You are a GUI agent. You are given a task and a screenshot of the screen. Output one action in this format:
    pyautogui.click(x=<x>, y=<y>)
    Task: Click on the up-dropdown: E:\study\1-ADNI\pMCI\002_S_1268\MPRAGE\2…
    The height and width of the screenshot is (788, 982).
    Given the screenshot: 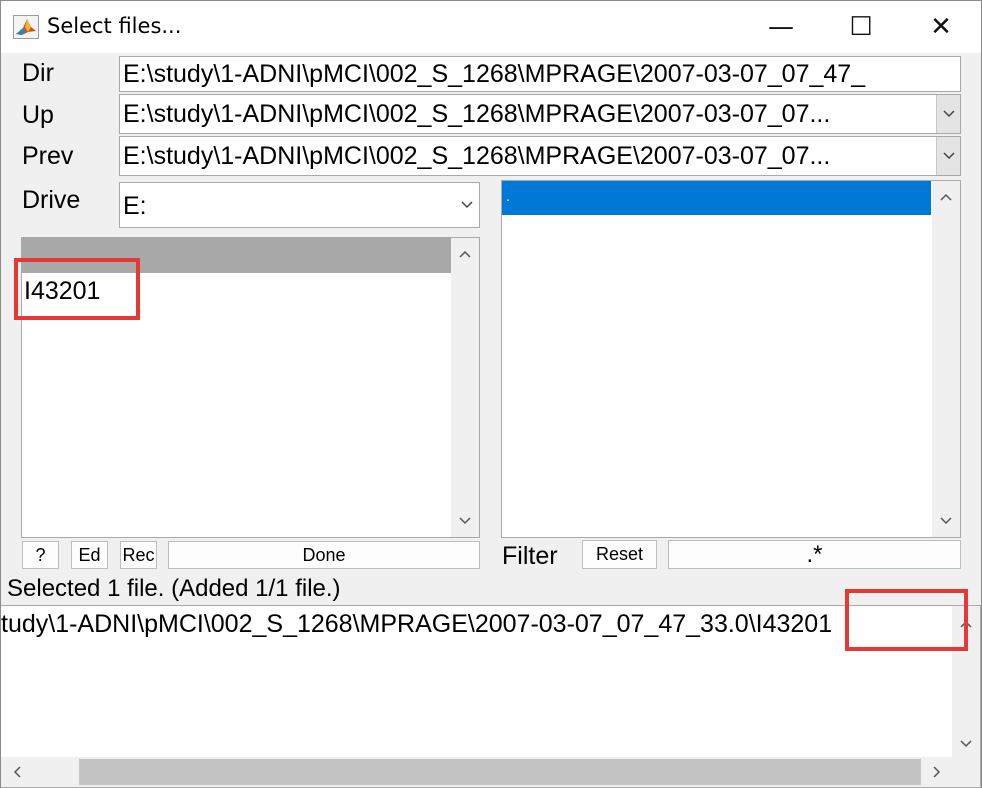 What is the action you would take?
    pyautogui.click(x=540, y=114)
    